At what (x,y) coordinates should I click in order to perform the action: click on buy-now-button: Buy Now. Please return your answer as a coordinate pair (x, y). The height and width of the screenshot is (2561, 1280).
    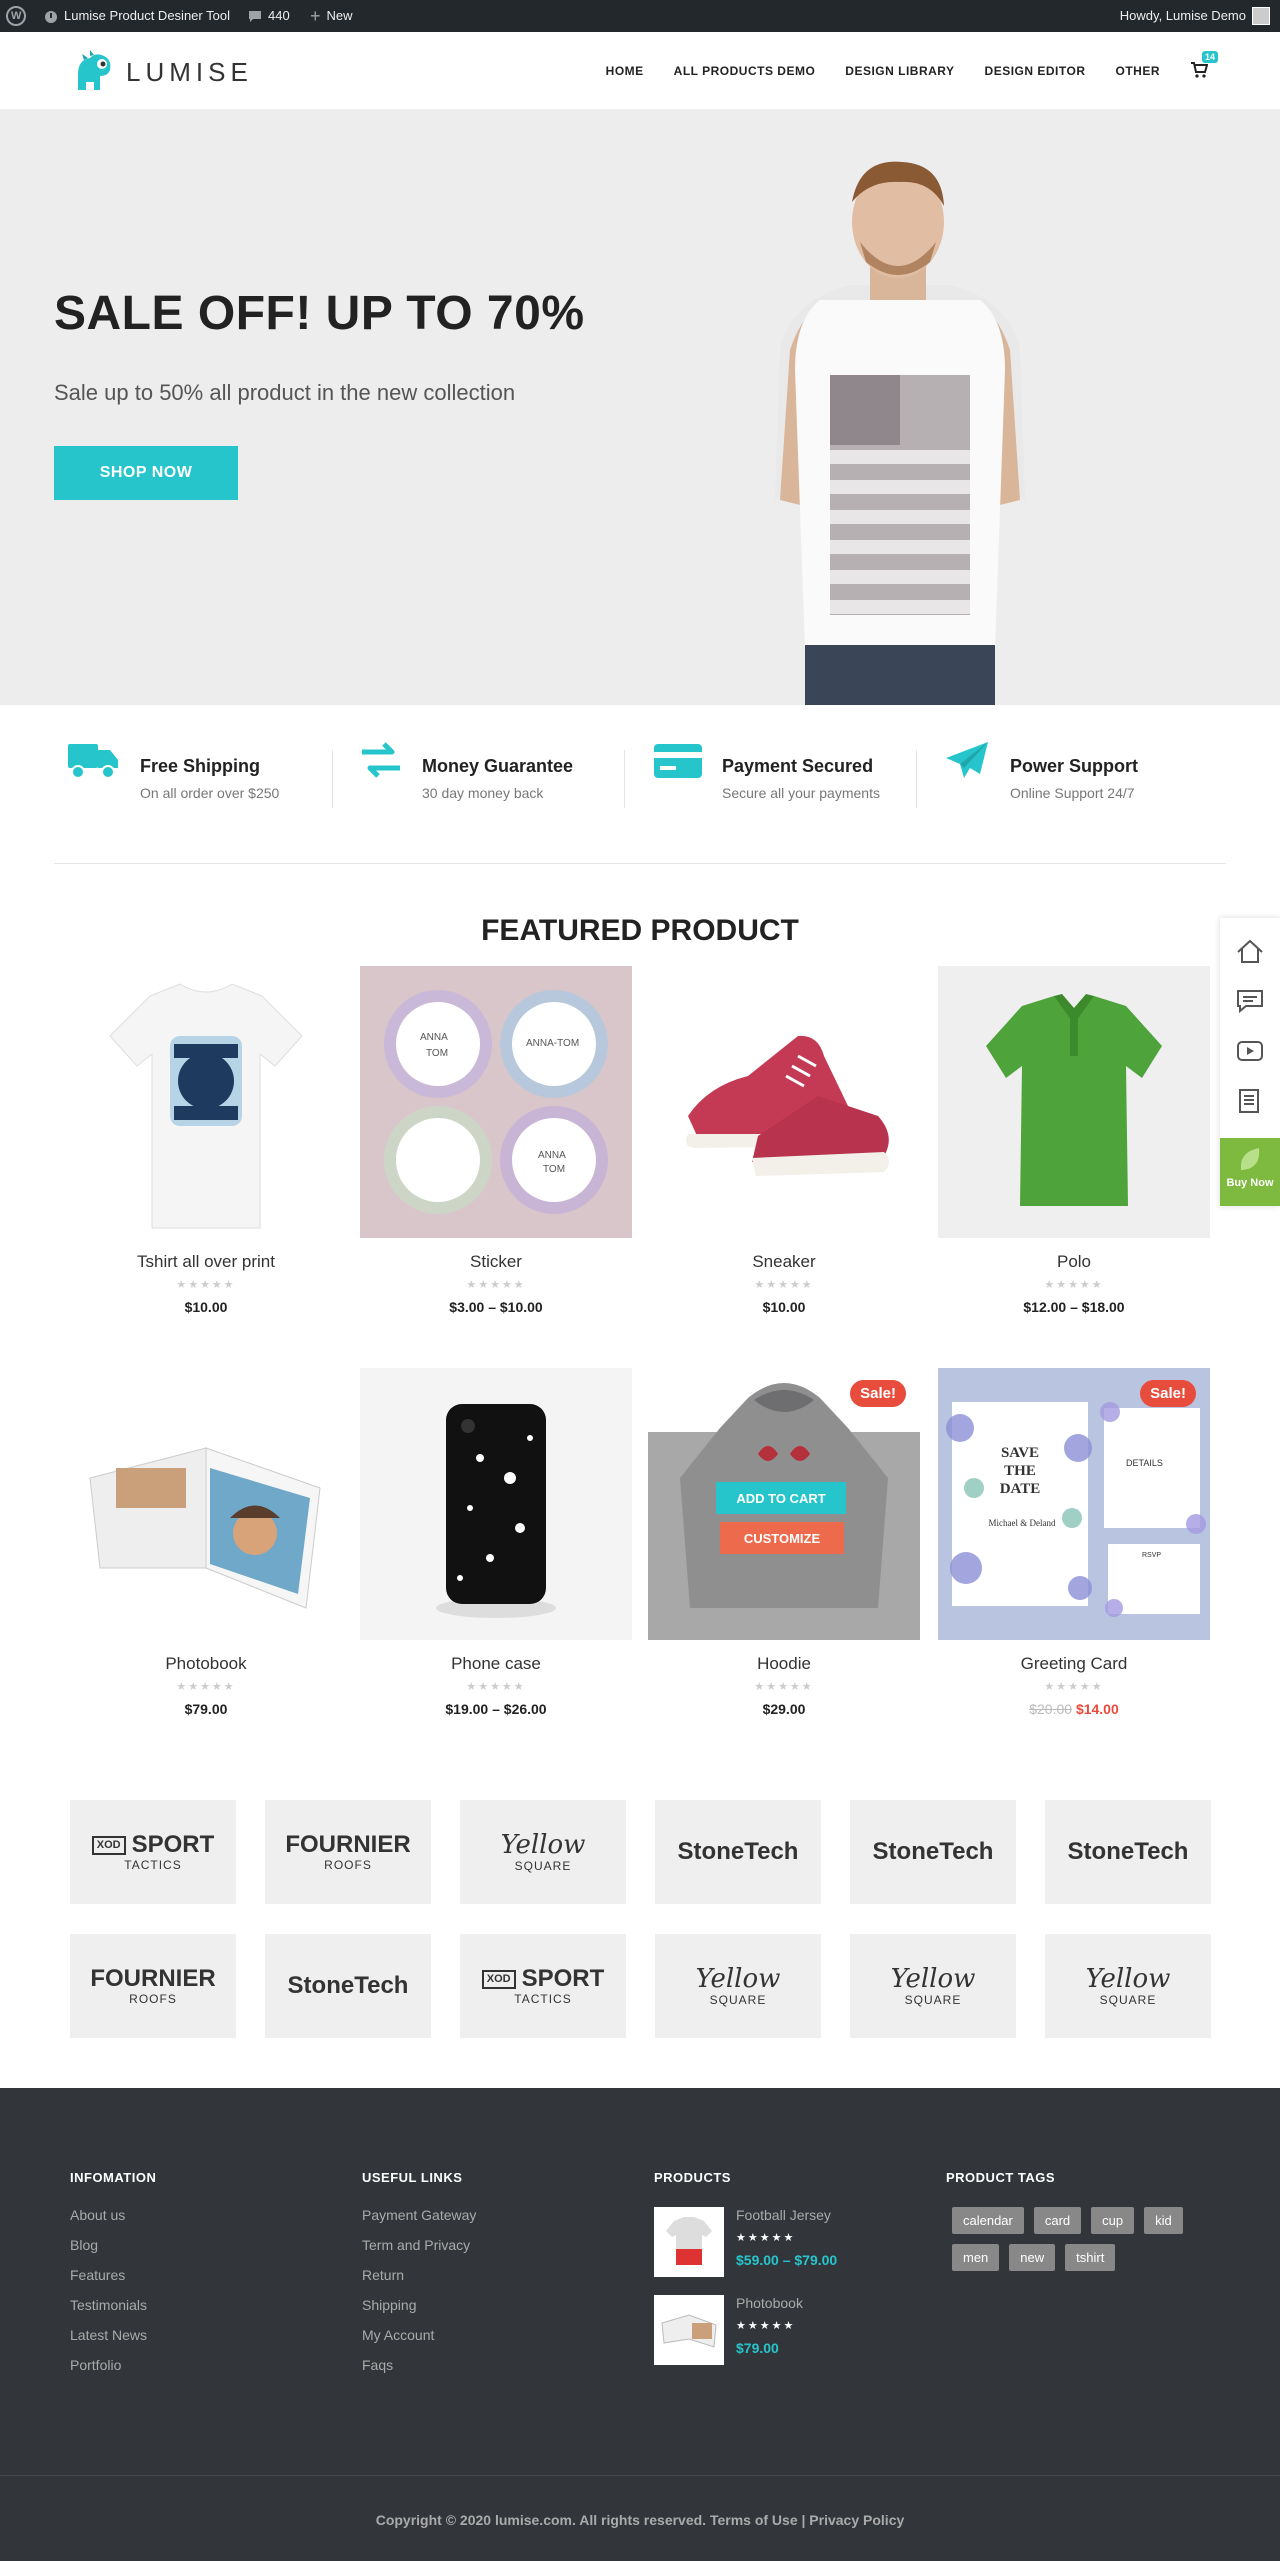
    Looking at the image, I should click on (1250, 1172).